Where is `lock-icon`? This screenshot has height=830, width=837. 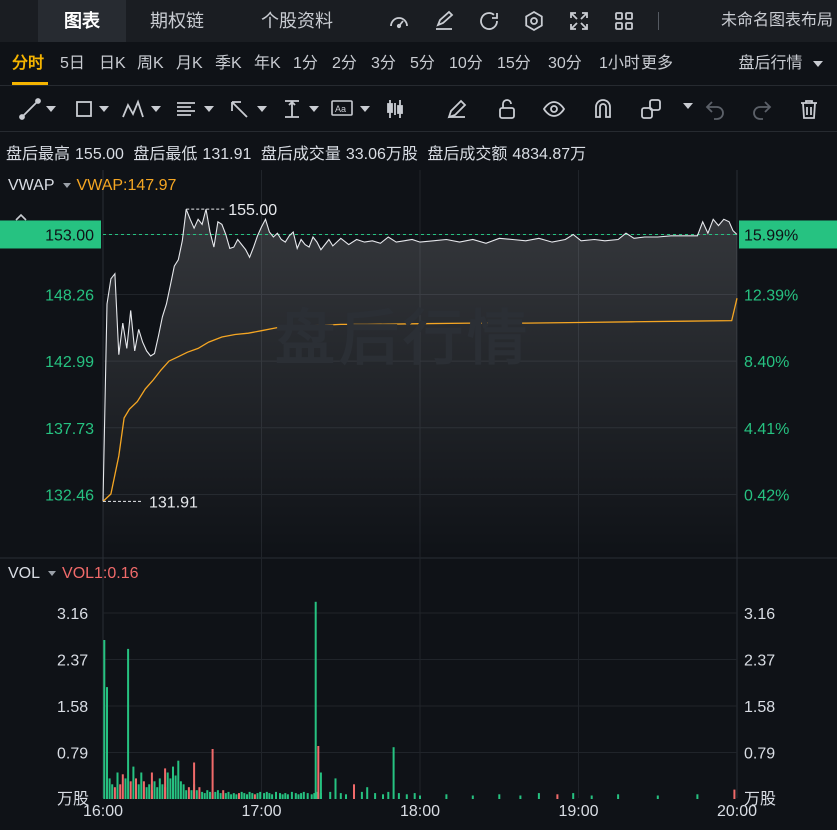
lock-icon is located at coordinates (507, 109).